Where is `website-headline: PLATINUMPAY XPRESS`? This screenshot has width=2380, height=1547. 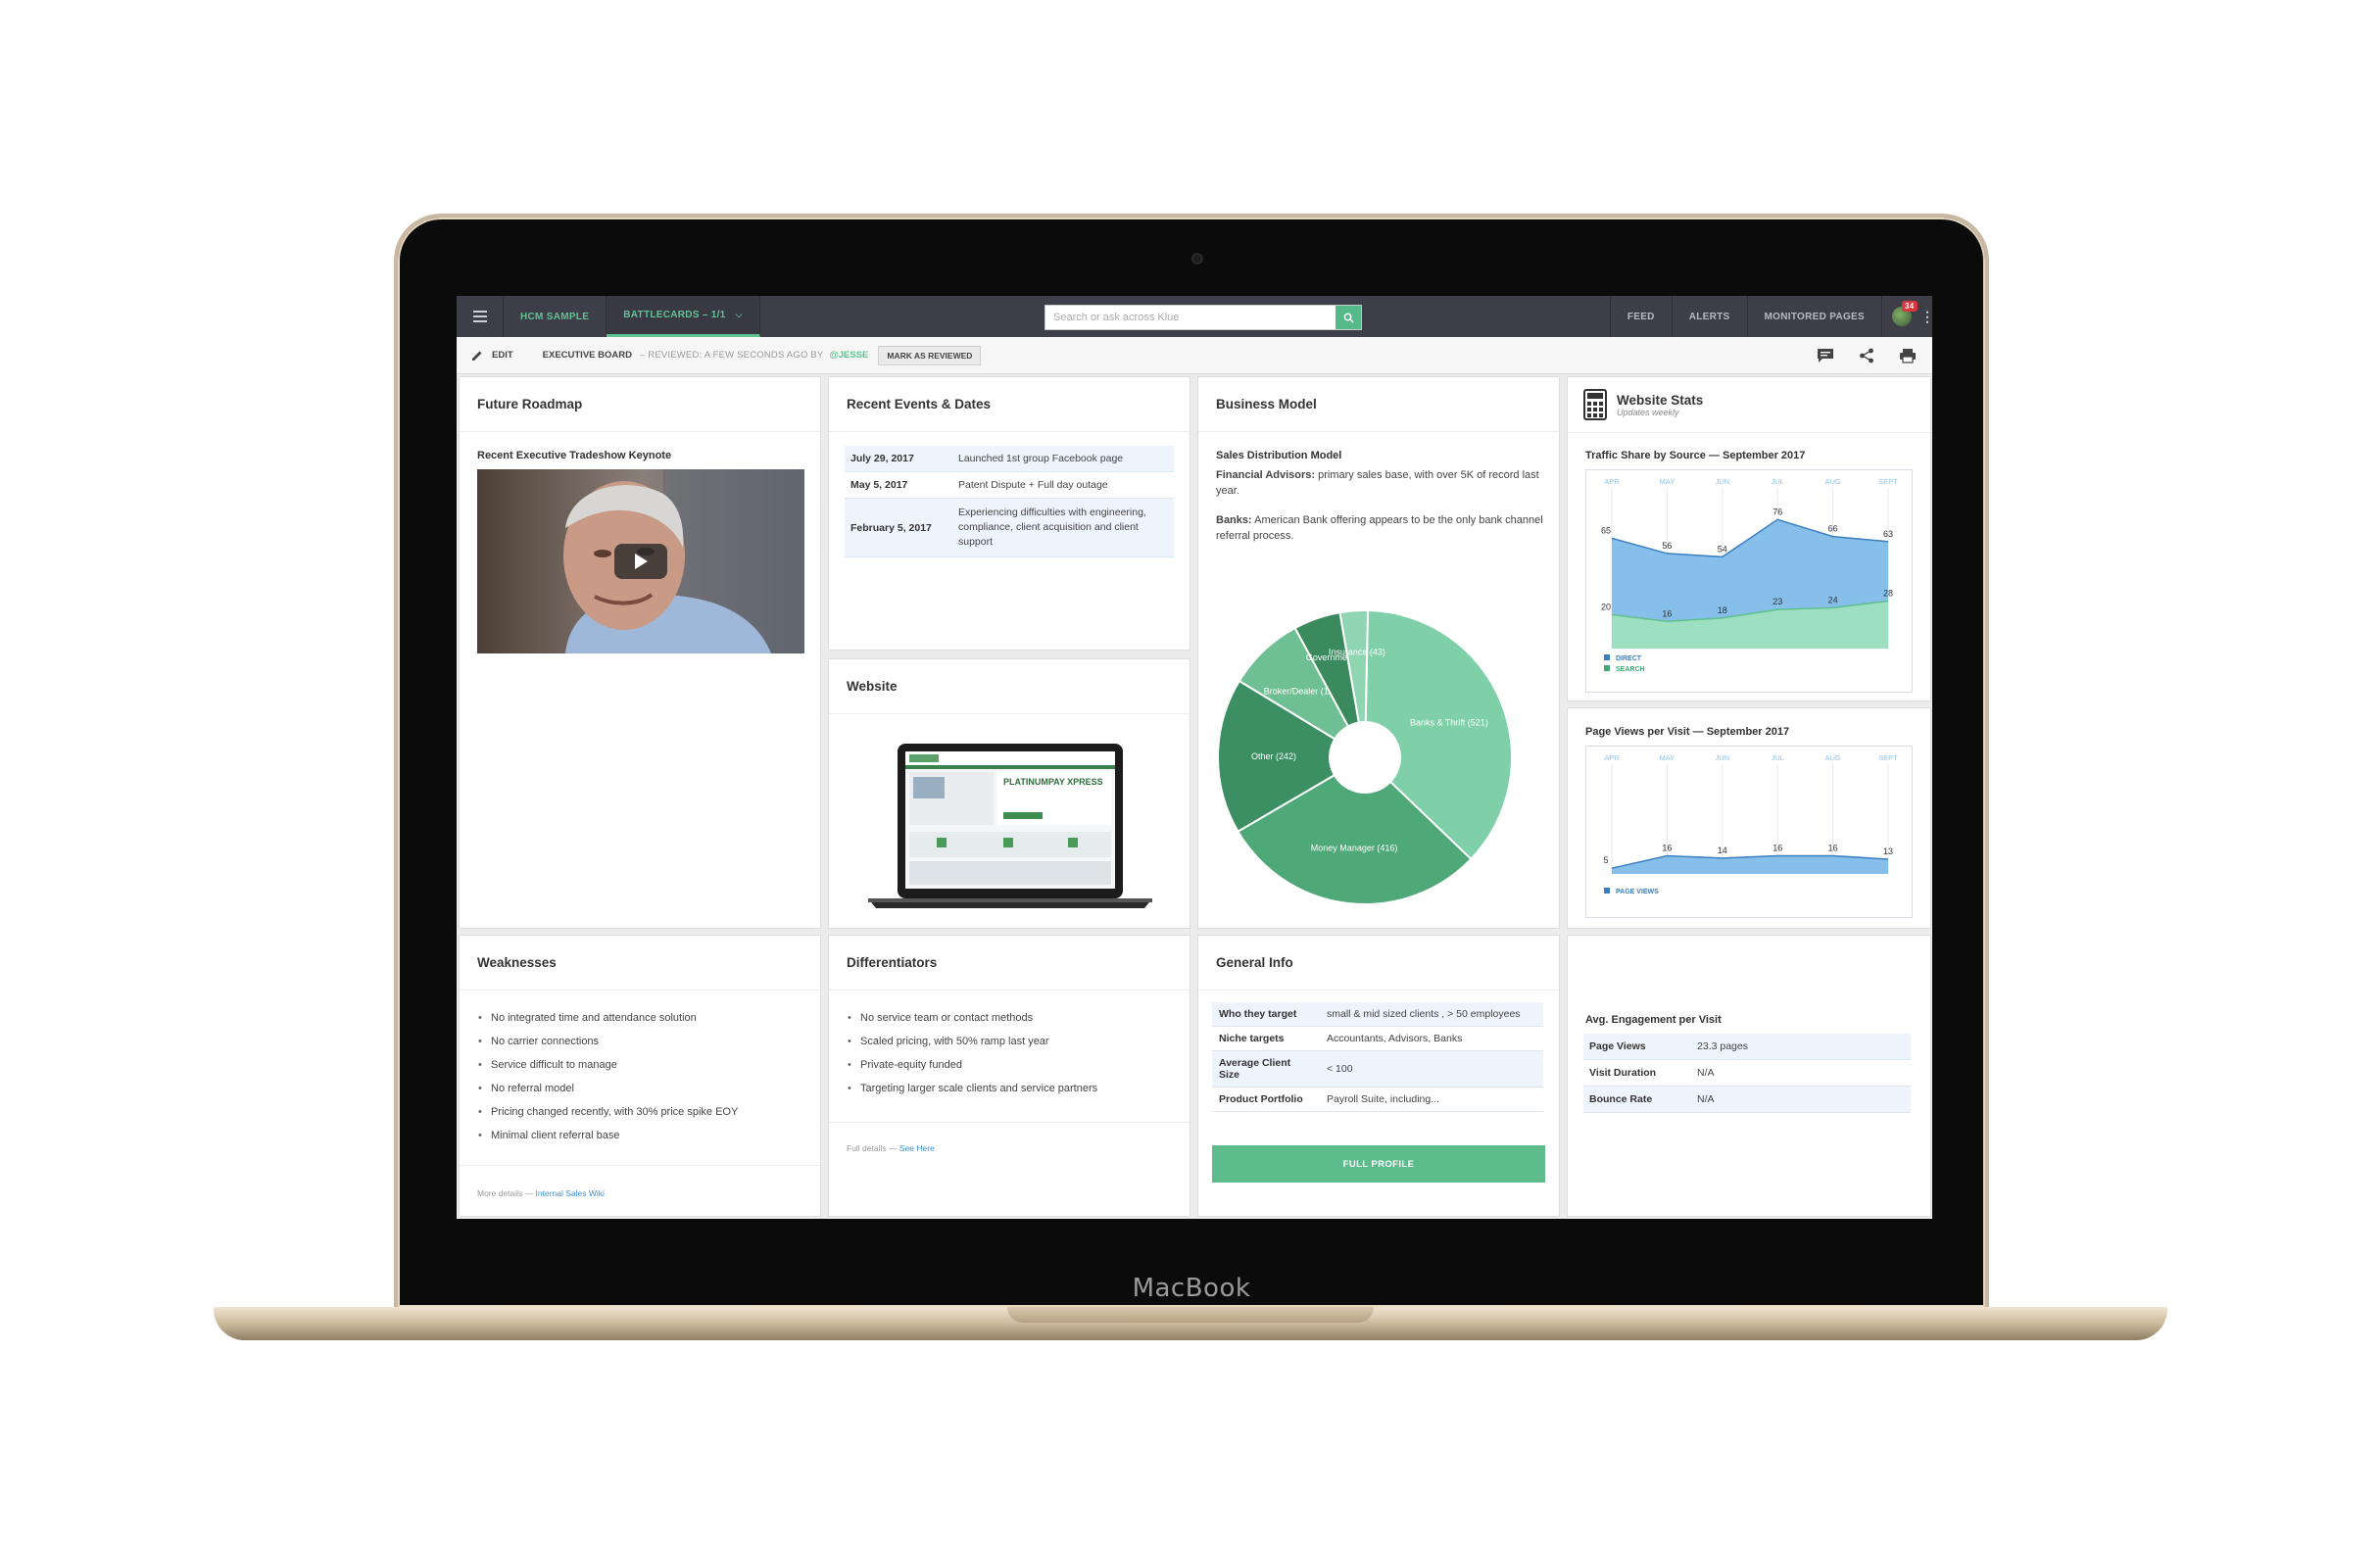
website-headline: PLATINUMPAY XPRESS is located at coordinates (1053, 782).